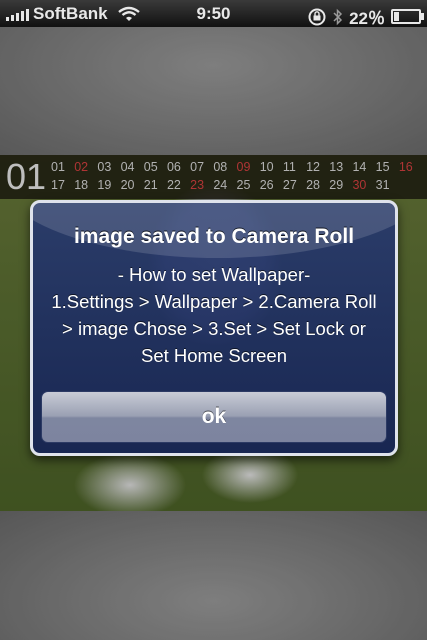 Image resolution: width=427 pixels, height=640 pixels. Describe the element at coordinates (213, 14) in the screenshot. I see `status-bar: SoftBank 9:50 22％` at that location.